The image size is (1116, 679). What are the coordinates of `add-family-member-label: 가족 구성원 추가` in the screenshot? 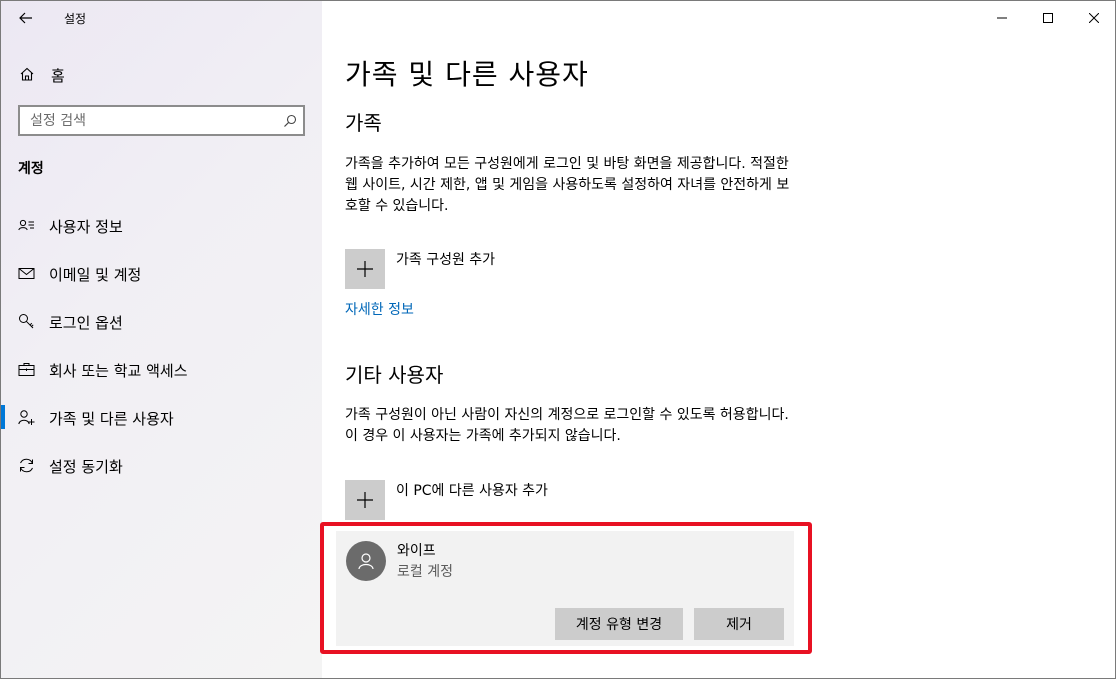 It's located at (446, 260).